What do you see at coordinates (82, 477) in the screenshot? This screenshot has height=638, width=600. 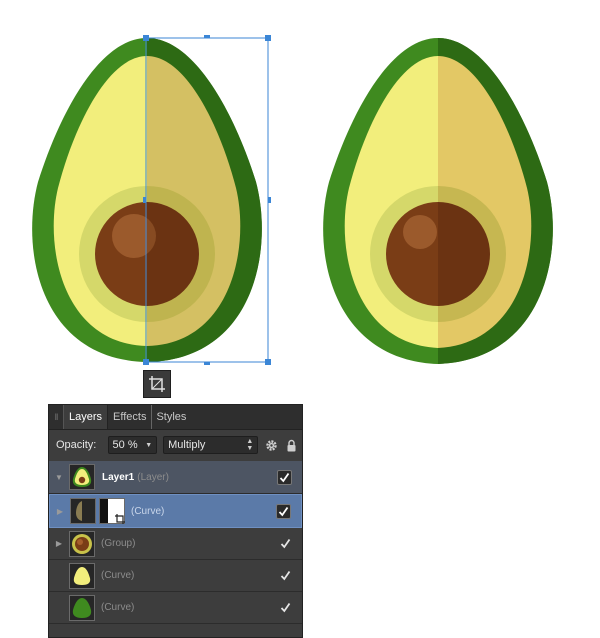 I see `layer-thumbnail` at bounding box center [82, 477].